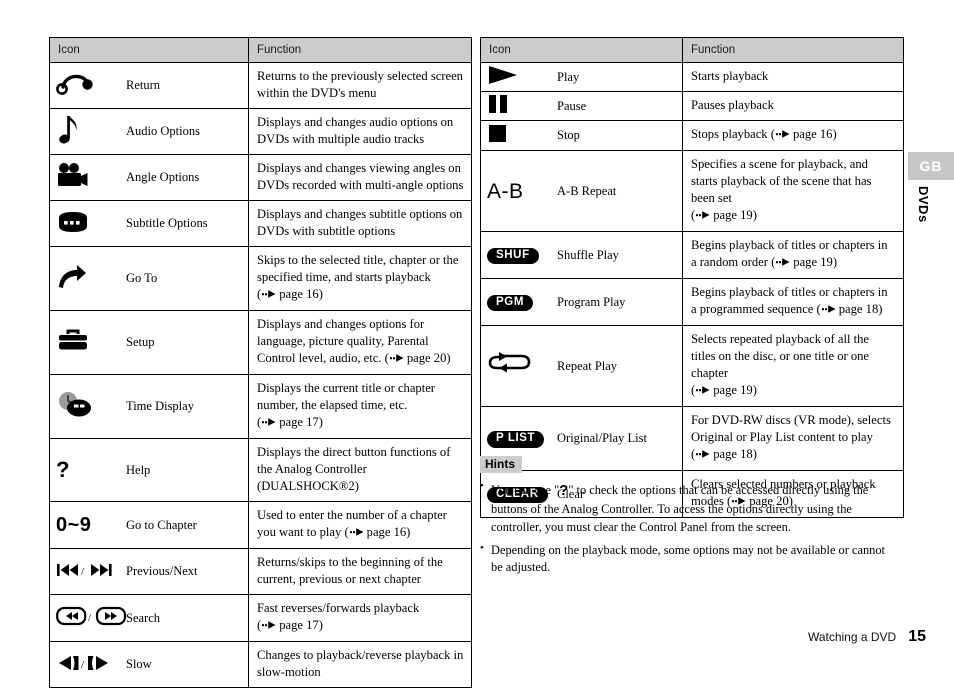 The height and width of the screenshot is (688, 954). Describe the element at coordinates (501, 464) in the screenshot. I see `hints-title: Hints` at that location.